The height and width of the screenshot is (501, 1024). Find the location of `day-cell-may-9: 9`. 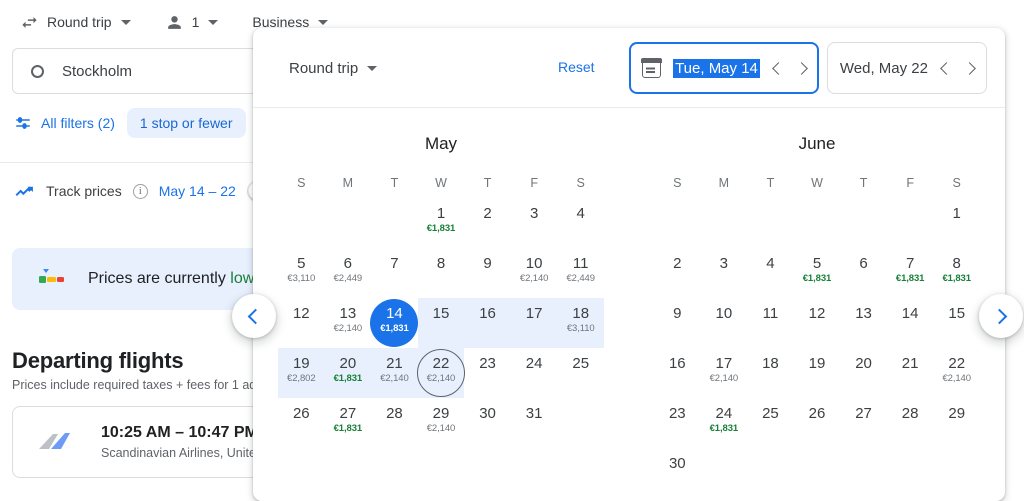

day-cell-may-9: 9 is located at coordinates (487, 273).